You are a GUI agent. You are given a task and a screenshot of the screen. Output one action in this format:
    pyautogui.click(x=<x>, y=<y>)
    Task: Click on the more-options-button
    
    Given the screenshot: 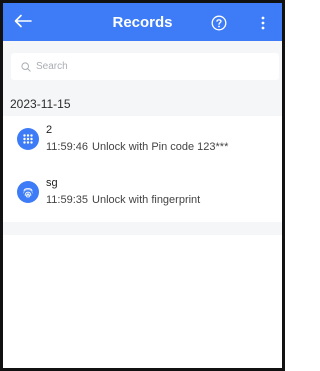 What is the action you would take?
    pyautogui.click(x=263, y=23)
    